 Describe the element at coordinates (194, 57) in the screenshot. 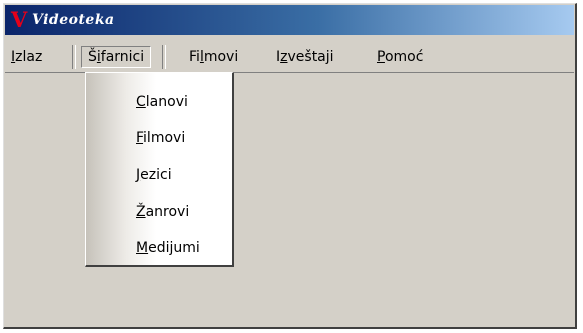

I see `menu-filmovi-pre: Fi` at that location.